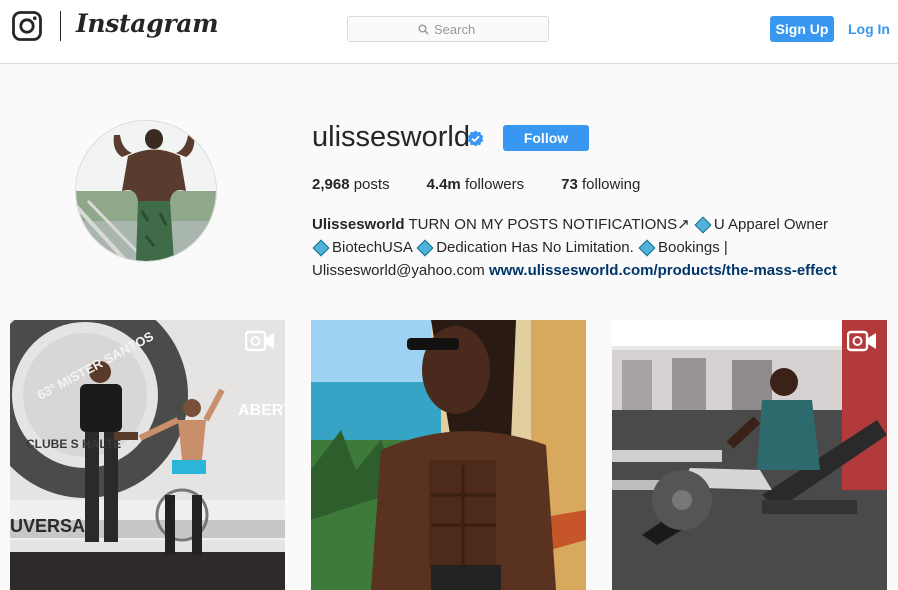 This screenshot has height=590, width=898. Describe the element at coordinates (443, 184) in the screenshot. I see `followers-count: 4.4m` at that location.